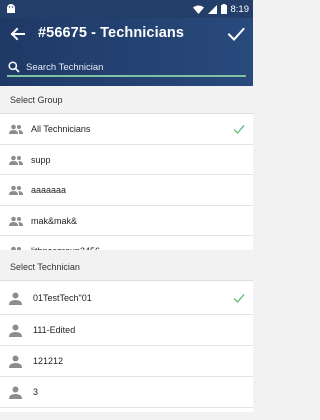 This screenshot has height=420, width=320. I want to click on technician-item-label: 111-Edited, so click(54, 330).